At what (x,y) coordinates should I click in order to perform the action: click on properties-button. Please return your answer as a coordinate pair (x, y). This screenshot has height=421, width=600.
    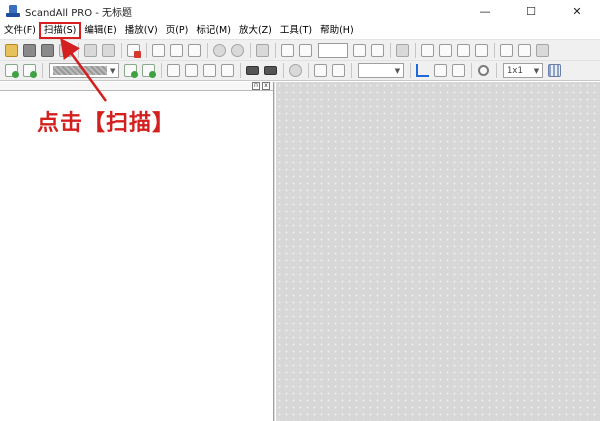
    Looking at the image, I should click on (262, 50).